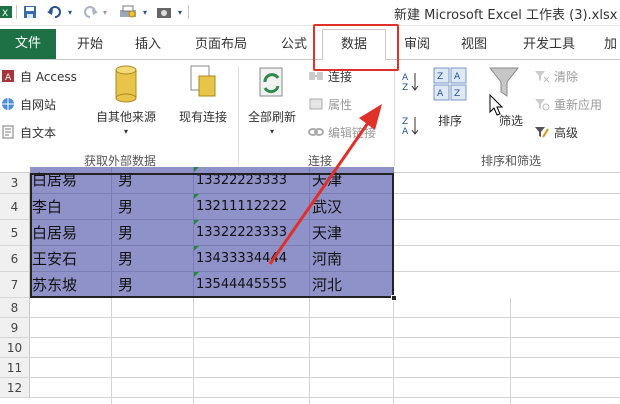 The width and height of the screenshot is (620, 404). Describe the element at coordinates (394, 298) in the screenshot. I see `fill-handle` at that location.